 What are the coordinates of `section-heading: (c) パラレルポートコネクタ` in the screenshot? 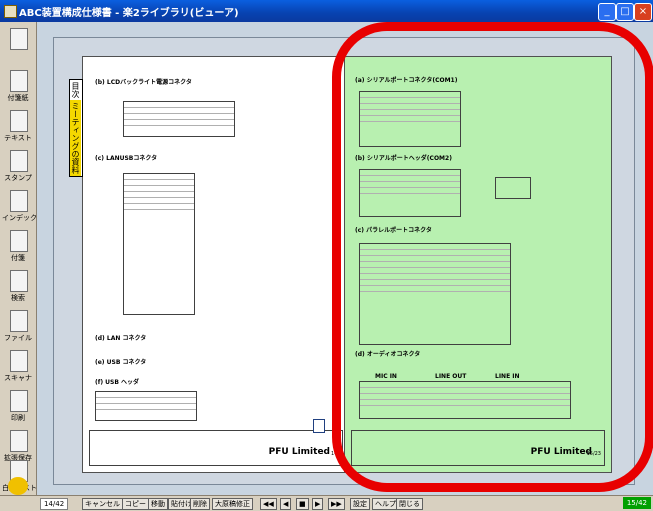 It's located at (393, 230).